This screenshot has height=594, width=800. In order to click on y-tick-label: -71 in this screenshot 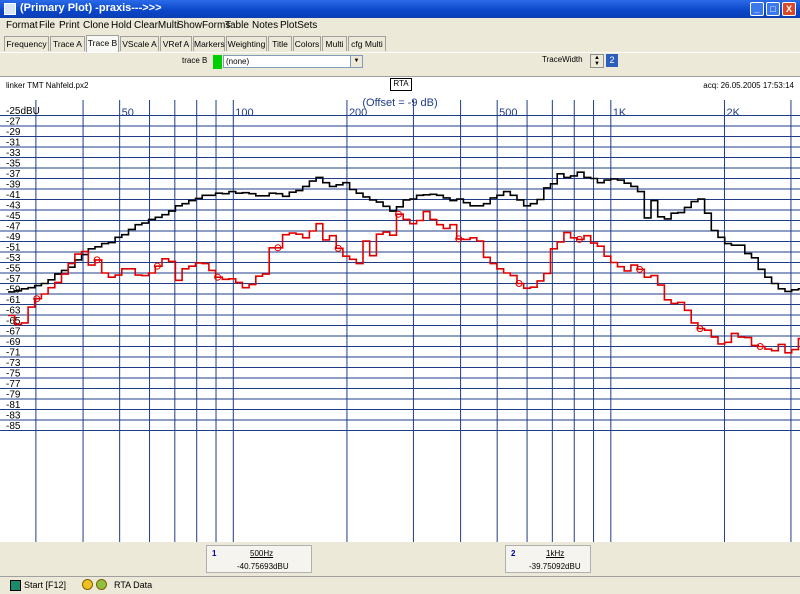, I will do `click(13, 353)`.